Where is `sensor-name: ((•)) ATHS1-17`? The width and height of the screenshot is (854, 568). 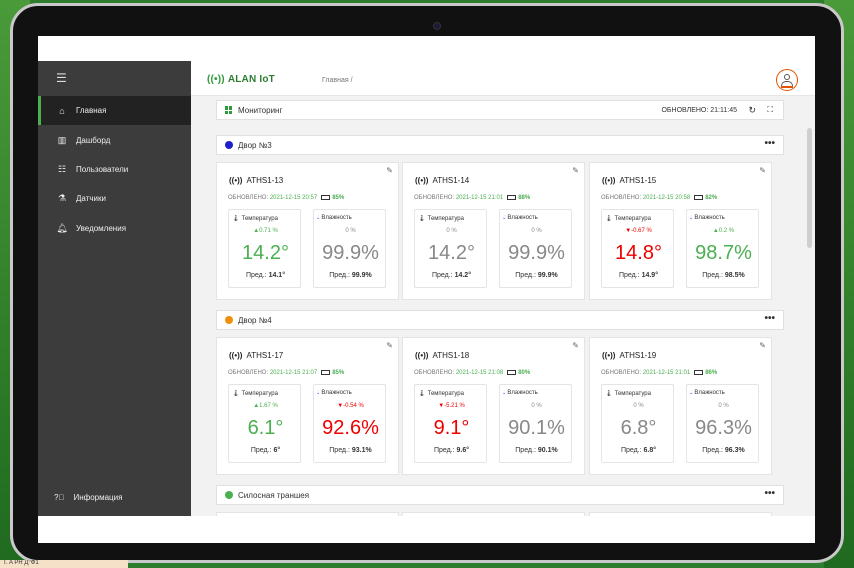 sensor-name: ((•)) ATHS1-17 is located at coordinates (256, 355).